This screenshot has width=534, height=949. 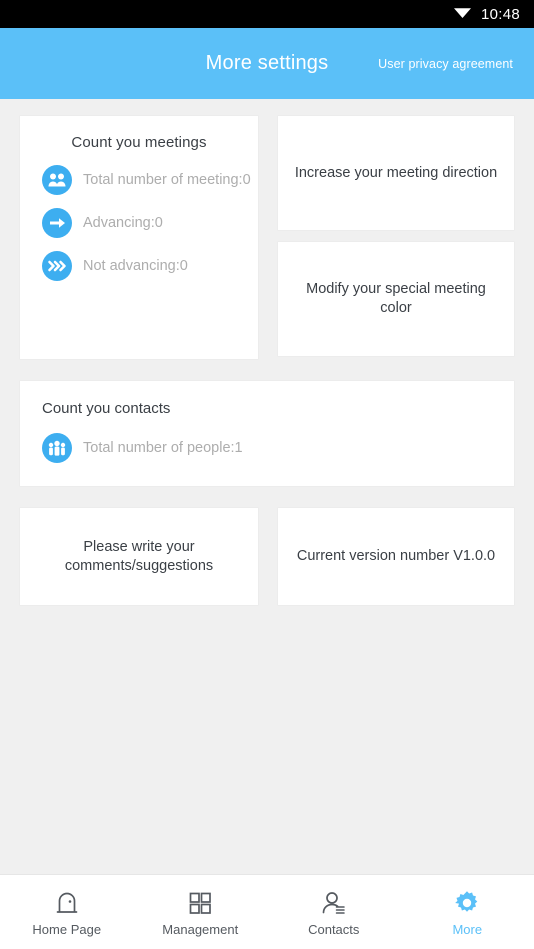 What do you see at coordinates (123, 222) in the screenshot?
I see `stat-label-advancing: Advancing:0` at bounding box center [123, 222].